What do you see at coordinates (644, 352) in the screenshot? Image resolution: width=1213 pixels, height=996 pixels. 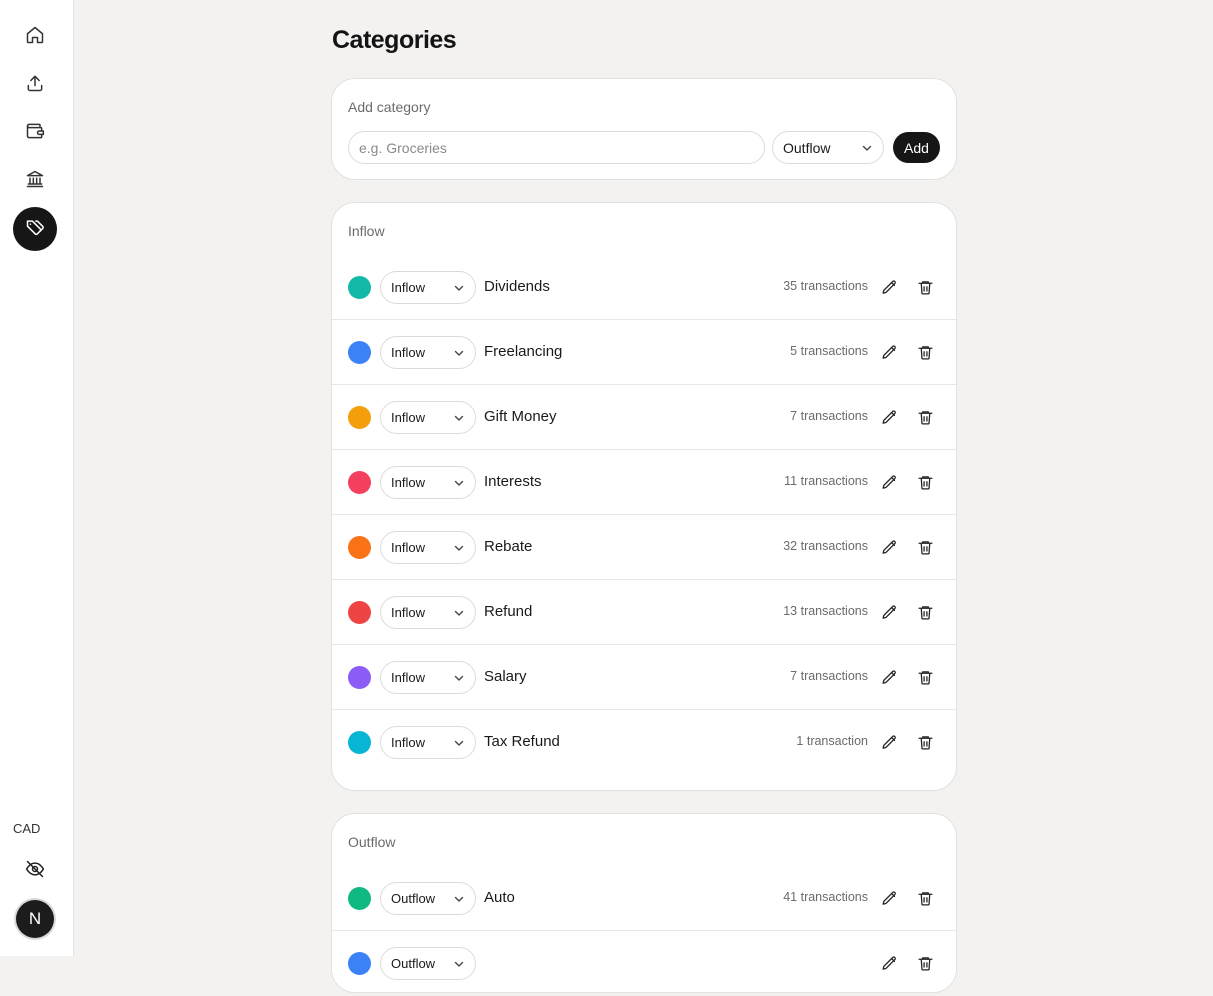 I see `category-row: Inflow Freelancing 5 transactions` at bounding box center [644, 352].